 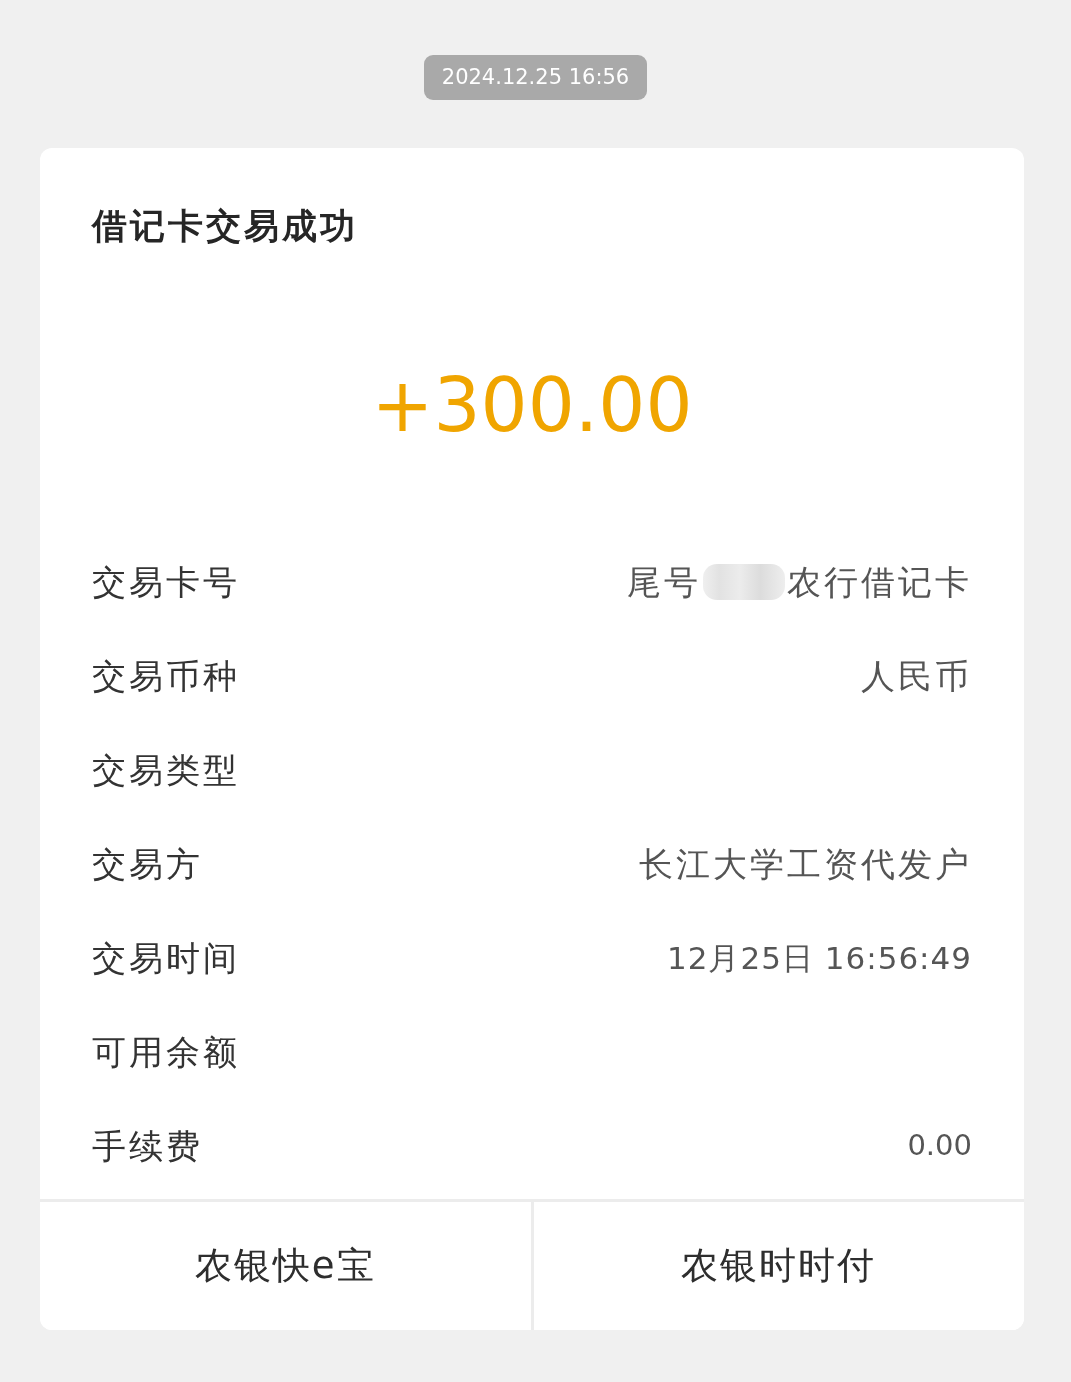 What do you see at coordinates (166, 770) in the screenshot?
I see `field-label: 交易类型` at bounding box center [166, 770].